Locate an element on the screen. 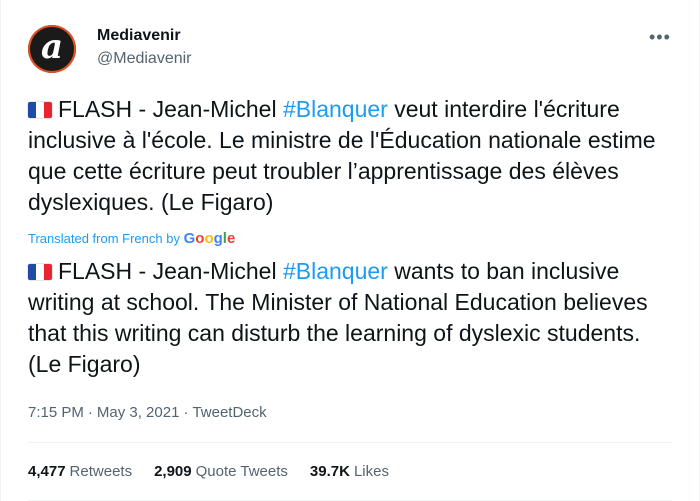 The height and width of the screenshot is (501, 700). likes-stat: 39.7K Likes is located at coordinates (349, 471).